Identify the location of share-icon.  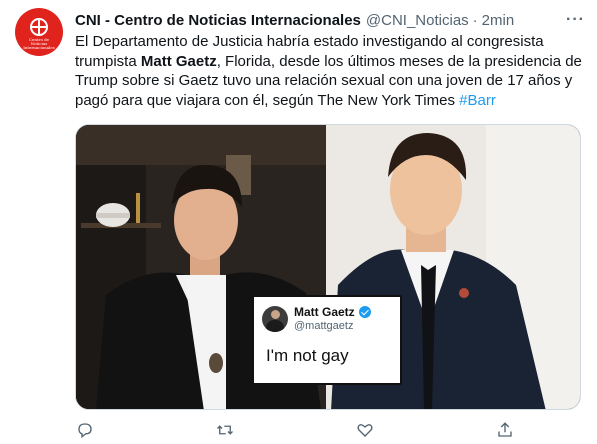
(505, 429).